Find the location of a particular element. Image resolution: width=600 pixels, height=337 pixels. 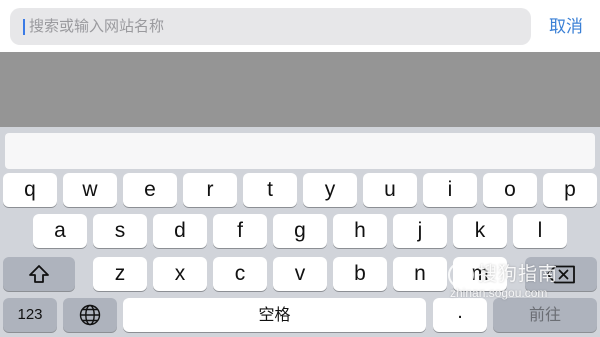

predictive-text-bar is located at coordinates (300, 151).